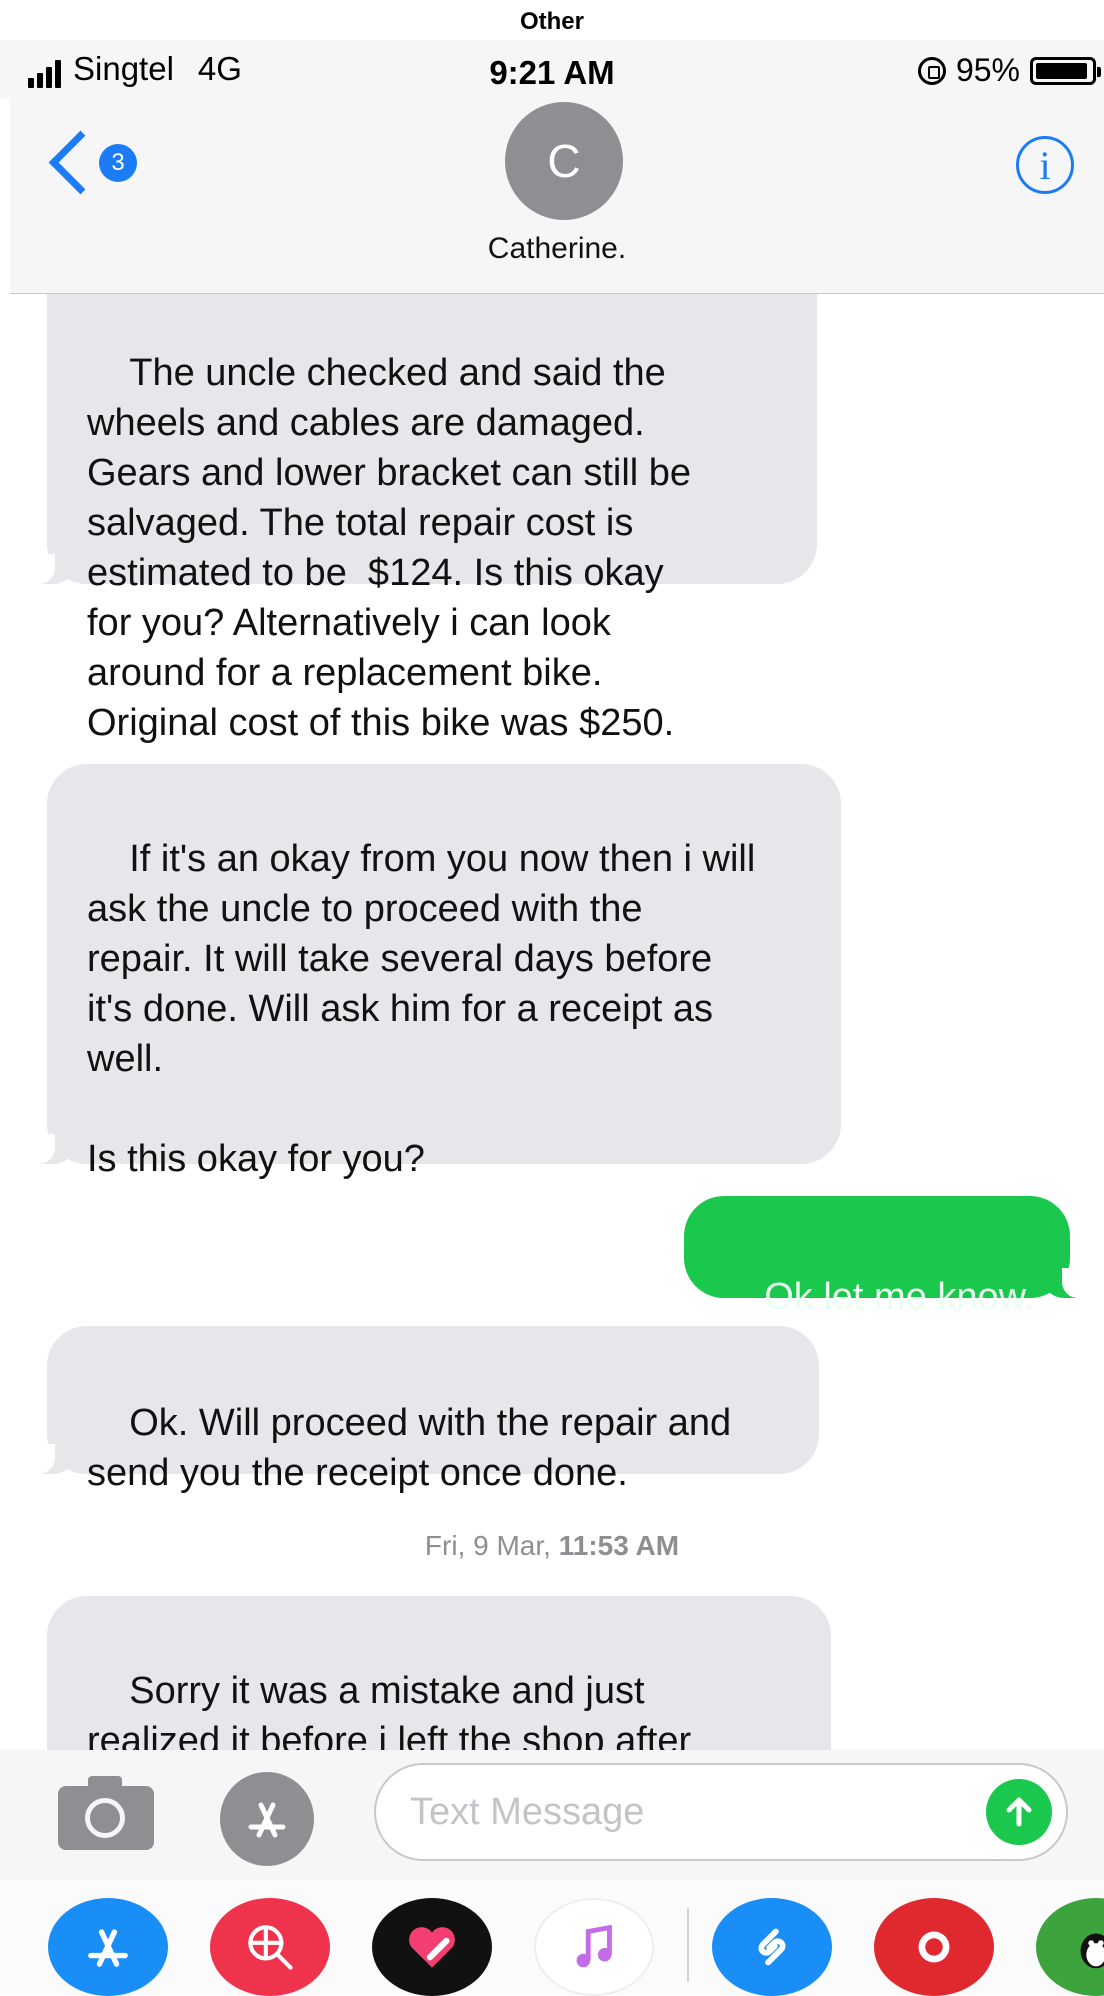  Describe the element at coordinates (931, 70) in the screenshot. I see `rotation-lock-icon` at that location.